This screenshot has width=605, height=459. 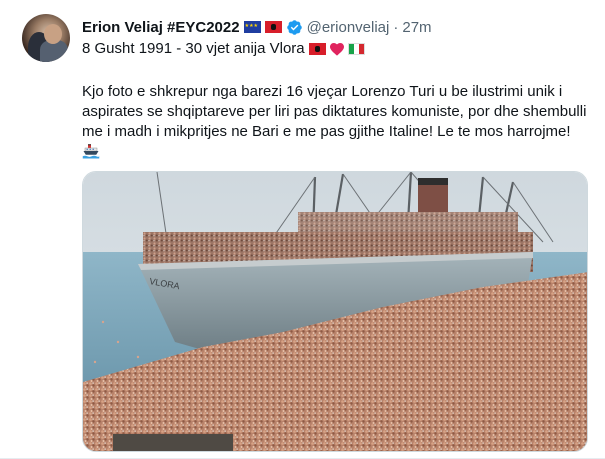 I want to click on tweet-header: Erion Veliaj #EYC2022 @erionveliaj · 27m, so click(x=257, y=27).